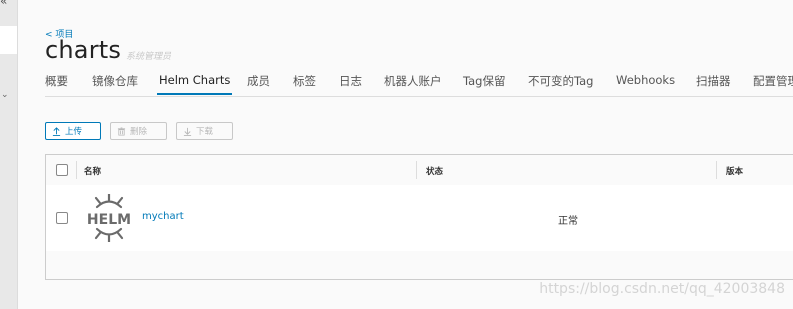 The width and height of the screenshot is (793, 309). What do you see at coordinates (662, 289) in the screenshot?
I see `watermark: https://blog.csdn.net/qq_42003848` at bounding box center [662, 289].